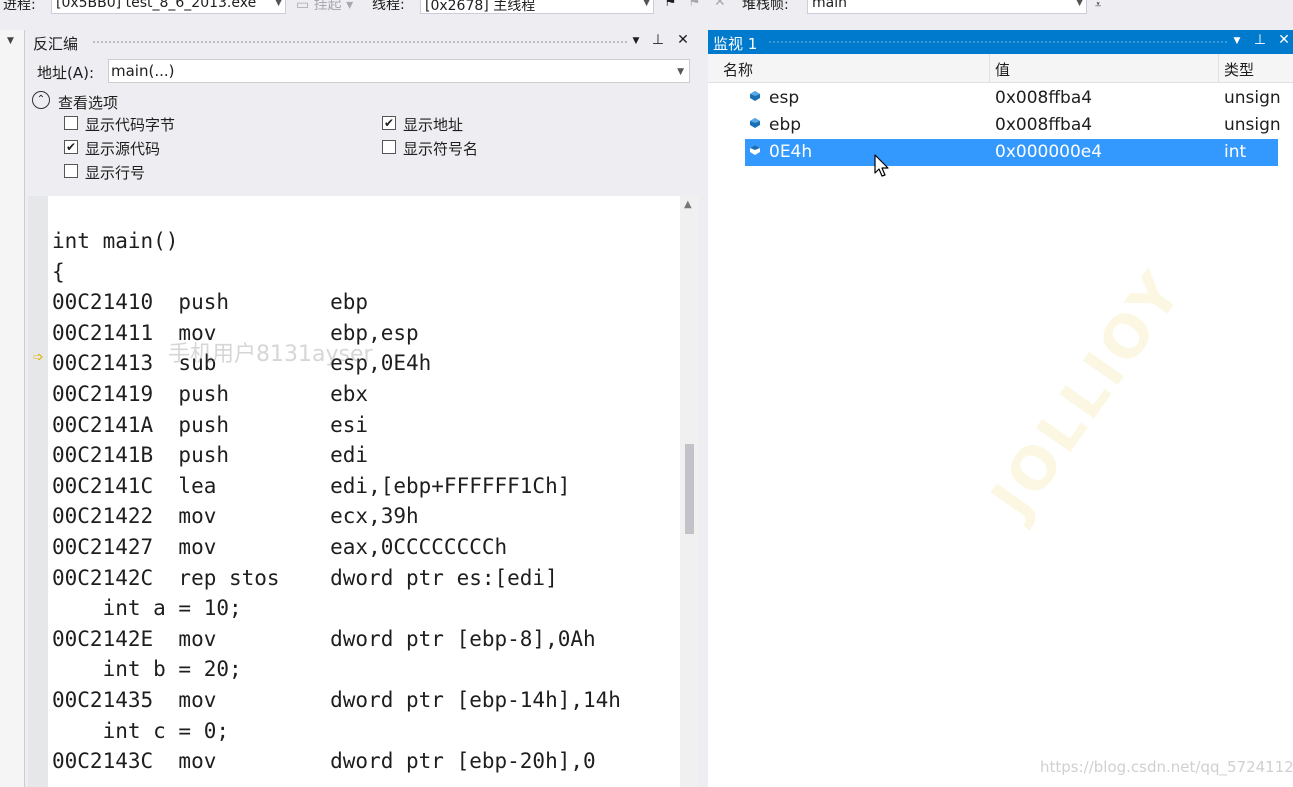 Image resolution: width=1293 pixels, height=787 pixels. Describe the element at coordinates (38, 357) in the screenshot. I see `current-instruction-arrow-icon: ➩` at that location.